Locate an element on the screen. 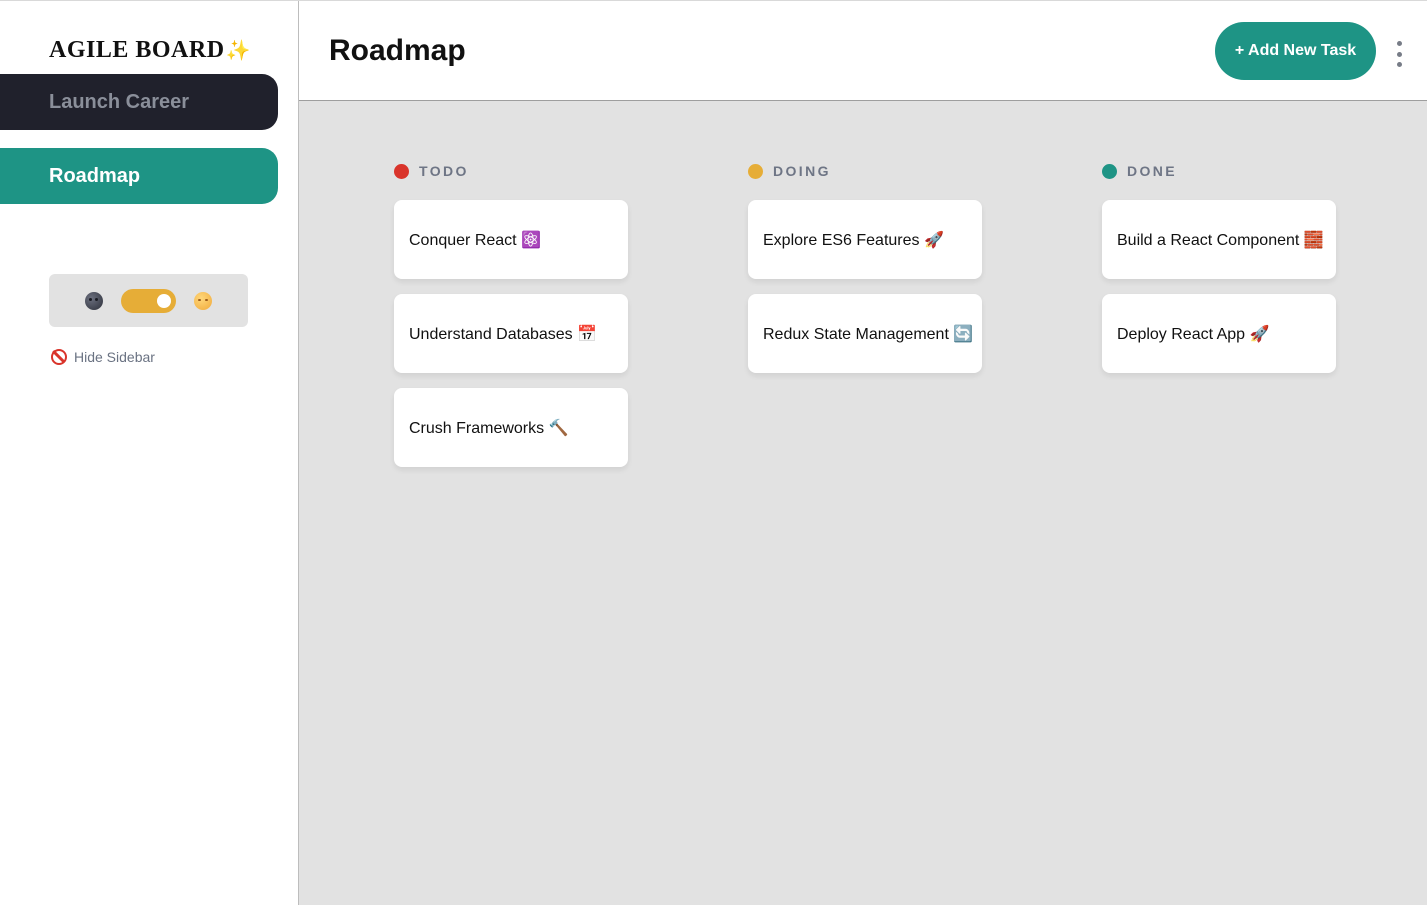 This screenshot has height=905, width=1427. theme-toggle is located at coordinates (148, 300).